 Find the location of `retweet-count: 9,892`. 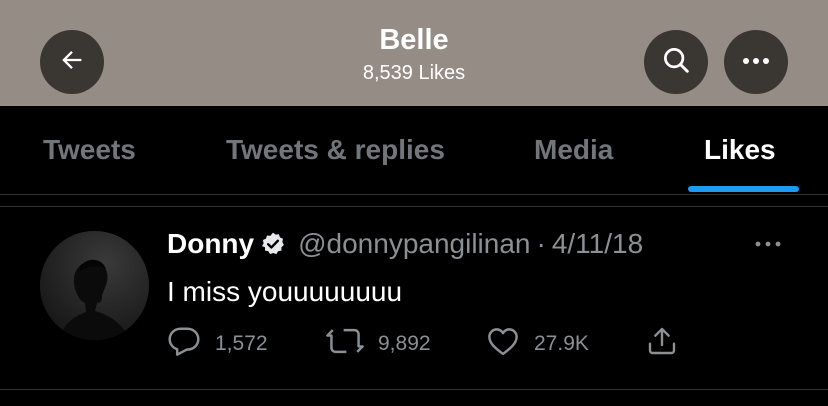

retweet-count: 9,892 is located at coordinates (404, 343).